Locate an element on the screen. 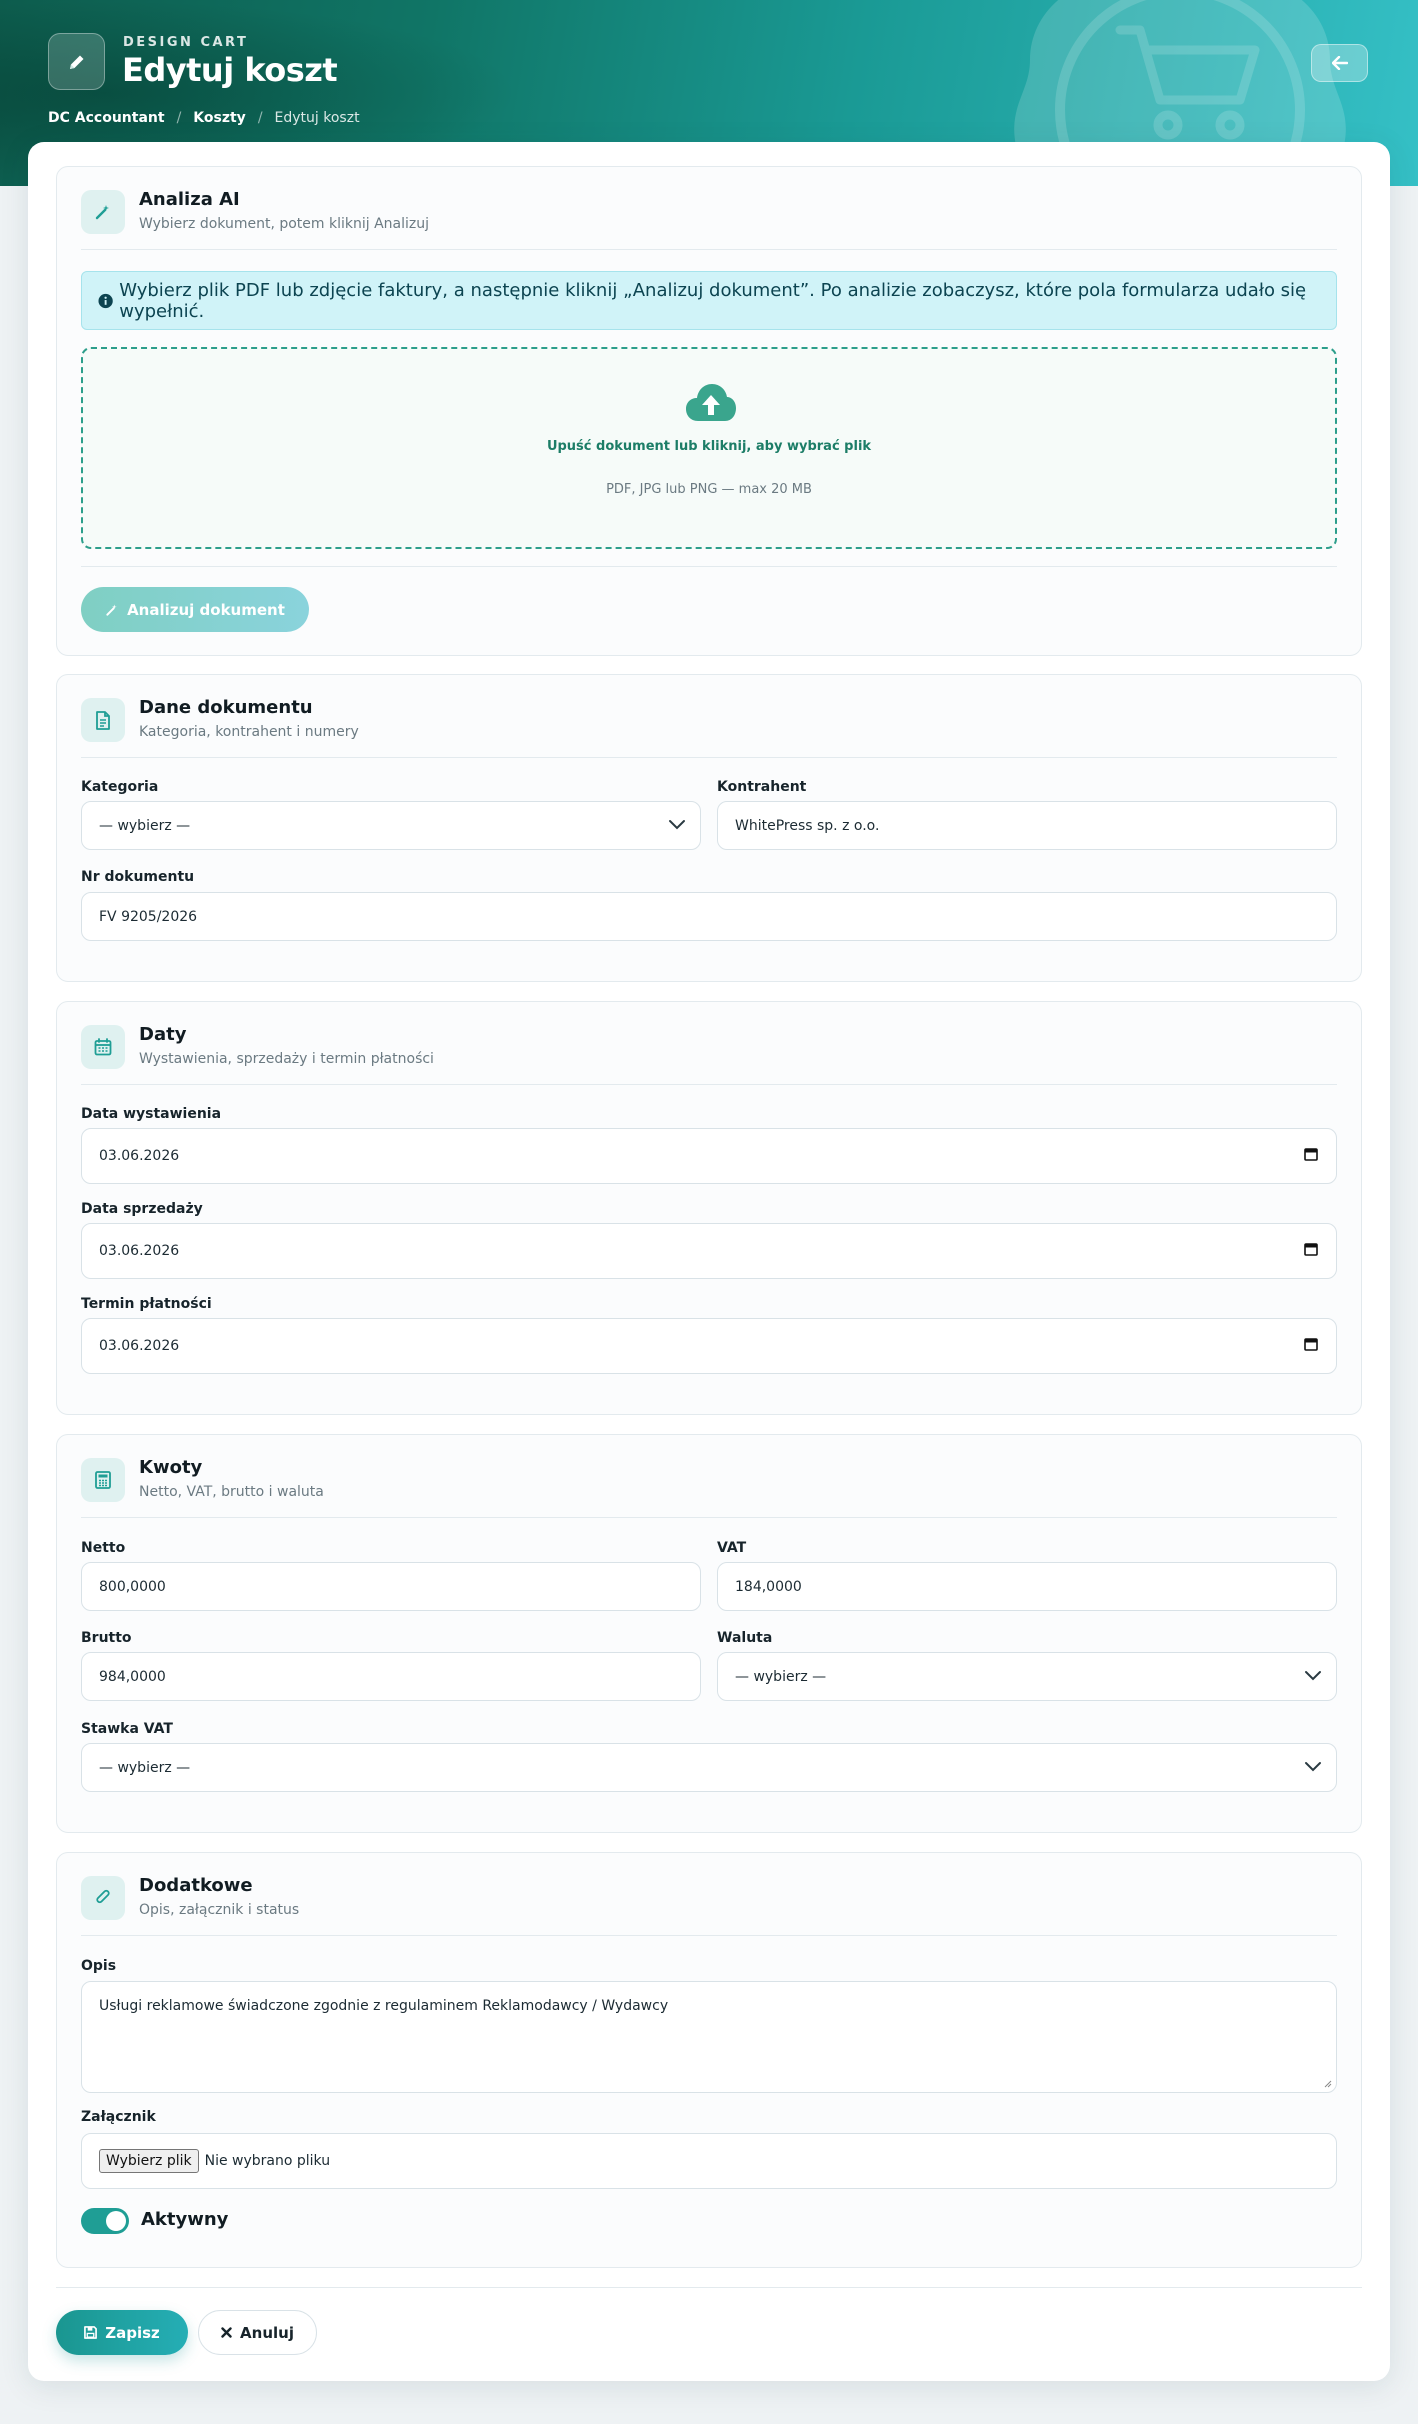 The height and width of the screenshot is (2424, 1418). breadcrumb-current: Edytuj koszt is located at coordinates (317, 118).